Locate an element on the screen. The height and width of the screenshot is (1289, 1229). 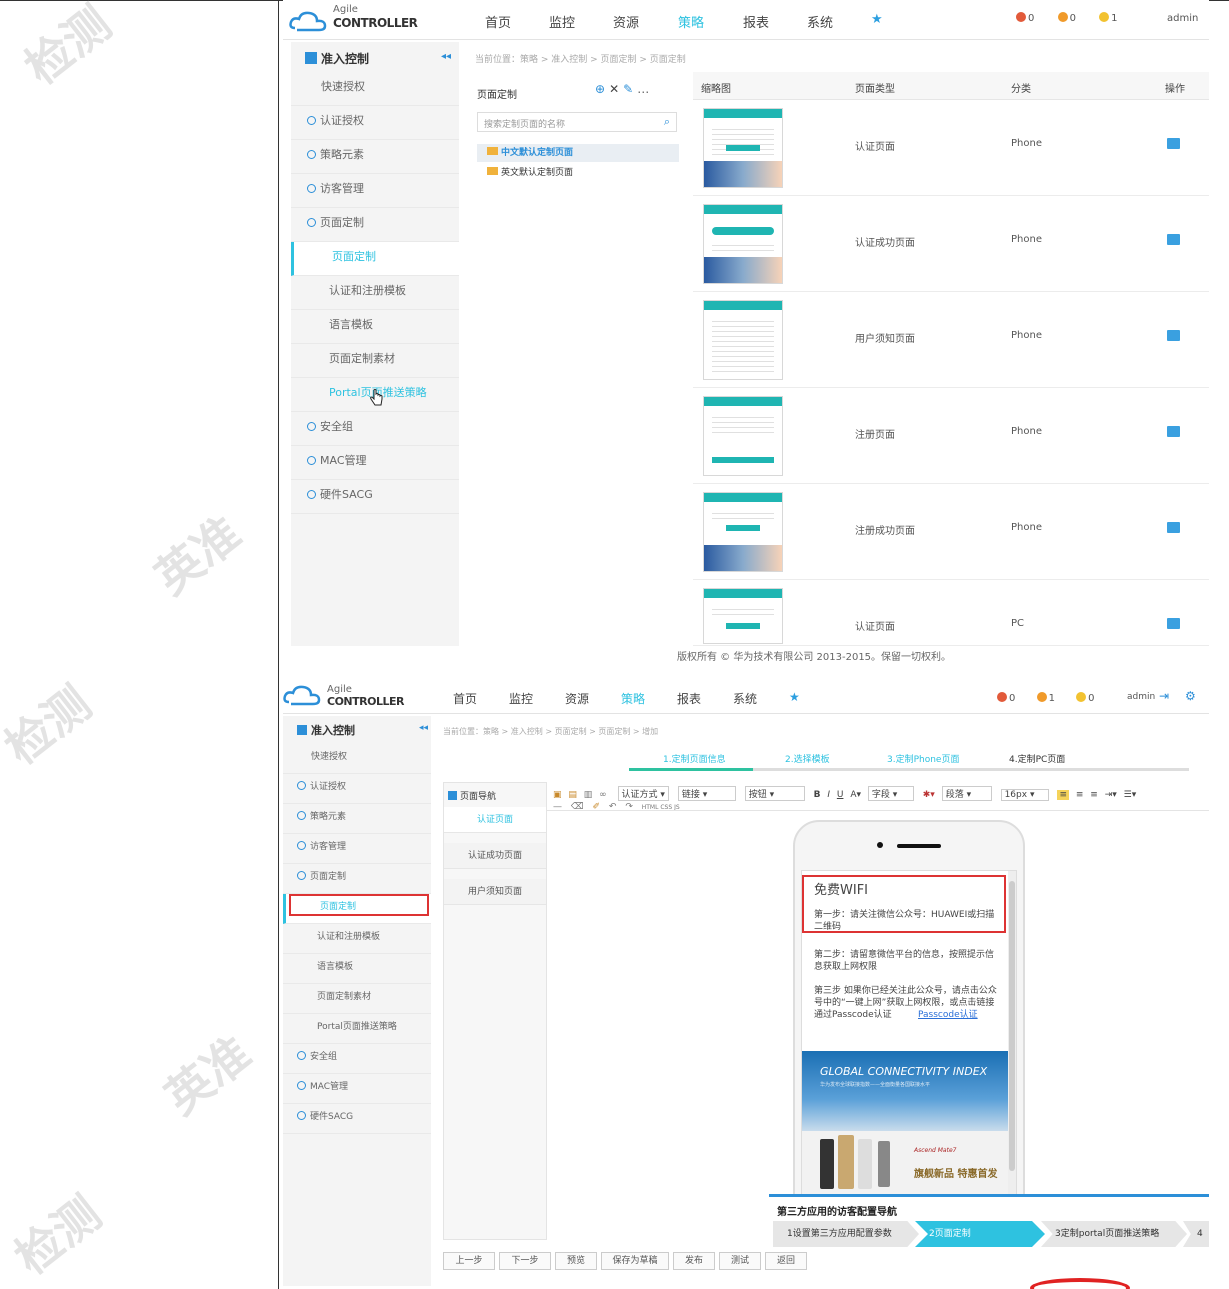
logout-icon: ⇥ is located at coordinates (1164, 696).